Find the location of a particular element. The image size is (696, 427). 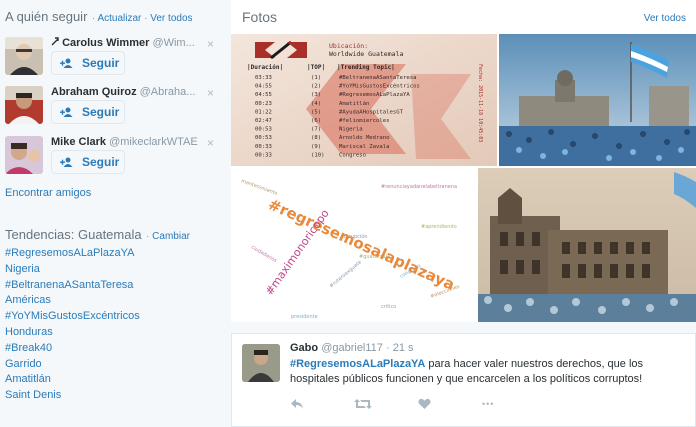

refresh-link: Actualizar is located at coordinates (119, 18).